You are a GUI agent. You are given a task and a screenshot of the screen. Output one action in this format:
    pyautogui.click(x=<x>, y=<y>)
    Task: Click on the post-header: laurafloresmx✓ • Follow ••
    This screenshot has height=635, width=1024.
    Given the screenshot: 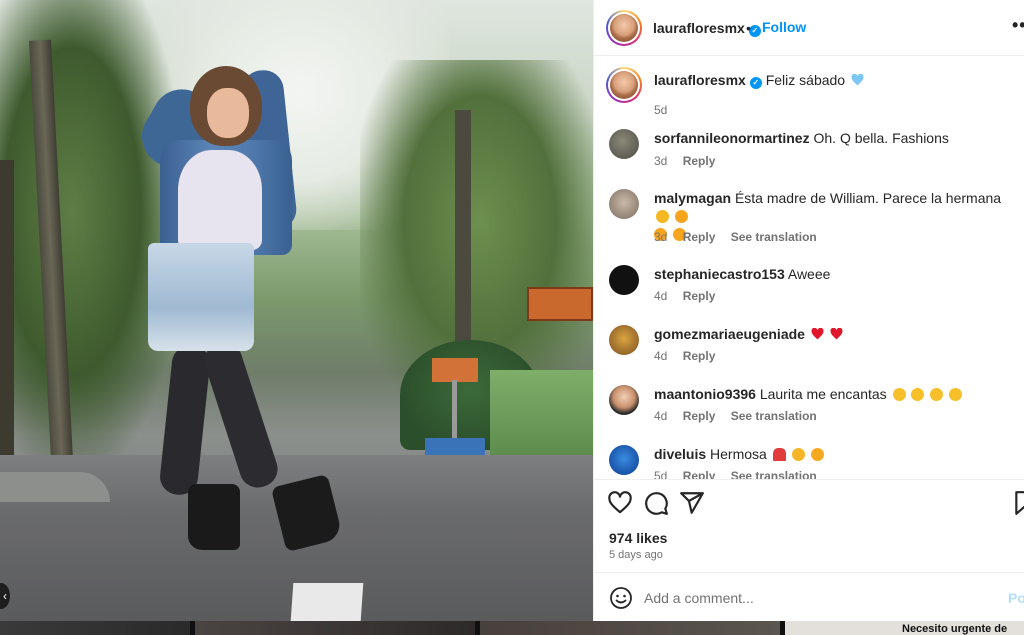 What is the action you would take?
    pyautogui.click(x=809, y=28)
    